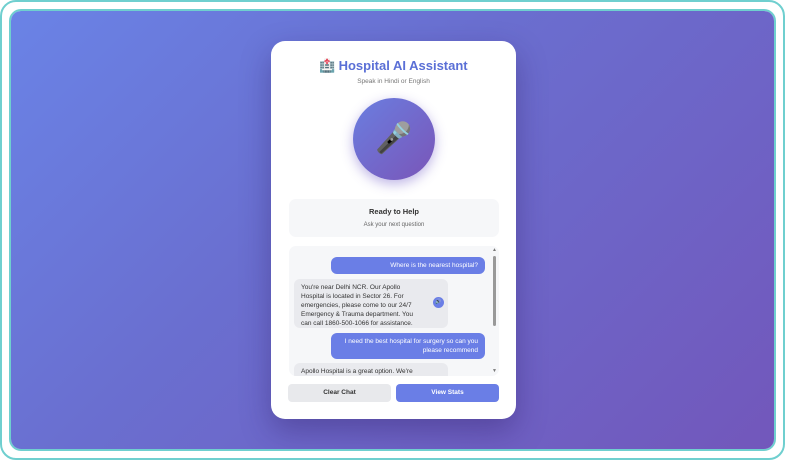  I want to click on microphone-icon: 🎤, so click(394, 138).